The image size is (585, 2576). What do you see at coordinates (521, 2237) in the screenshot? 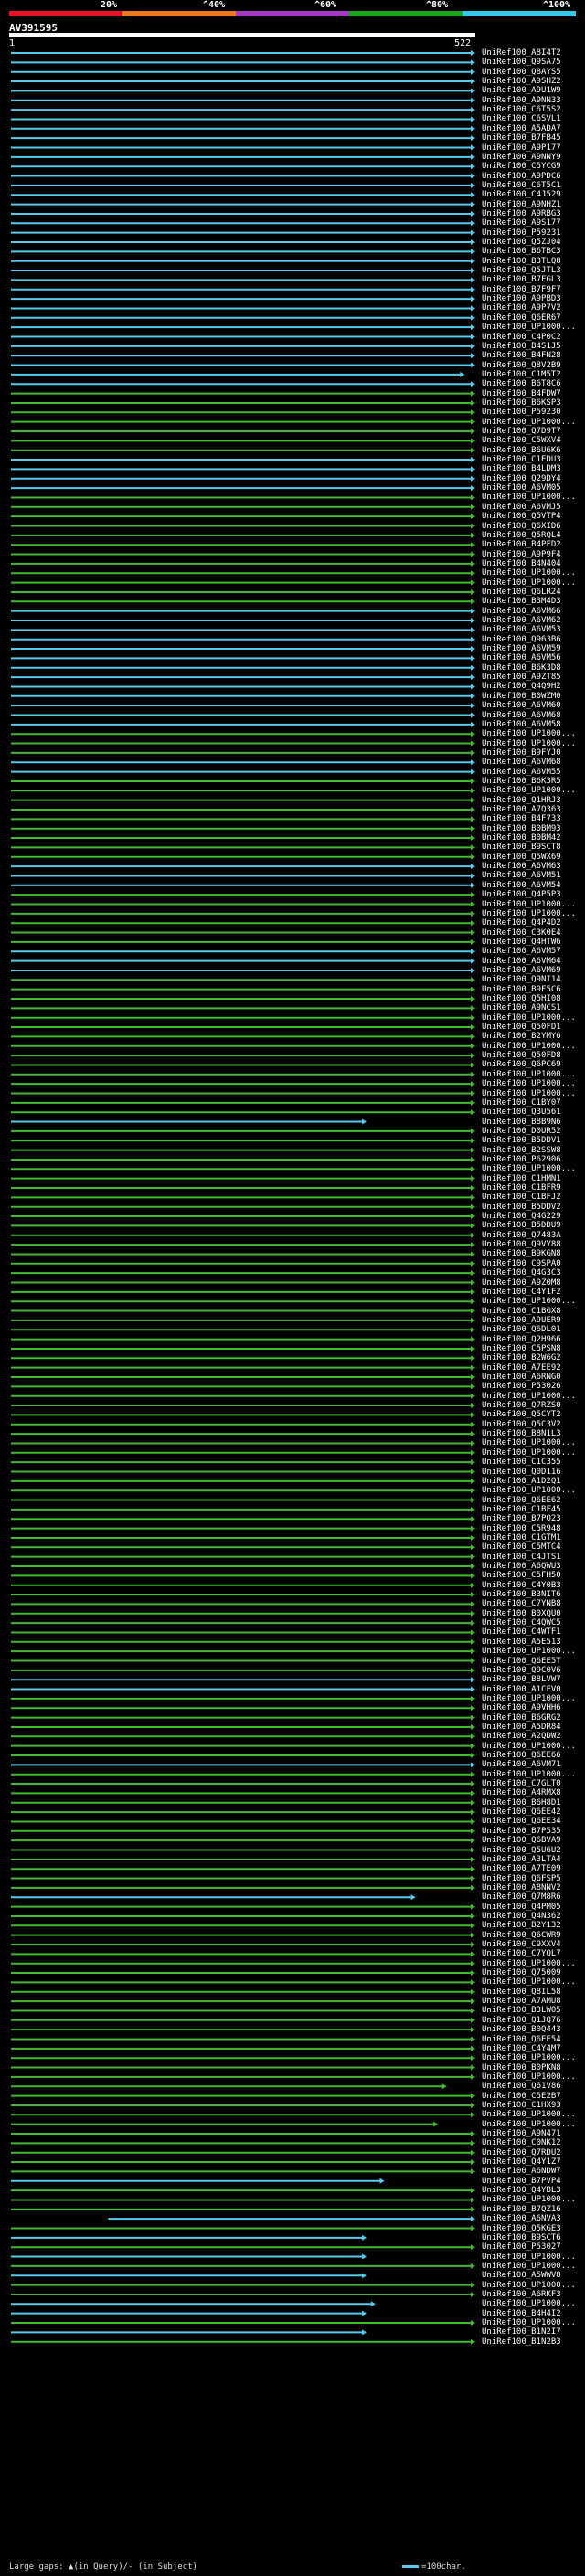
I see `hit-label: UniRef100_B9SCT6` at bounding box center [521, 2237].